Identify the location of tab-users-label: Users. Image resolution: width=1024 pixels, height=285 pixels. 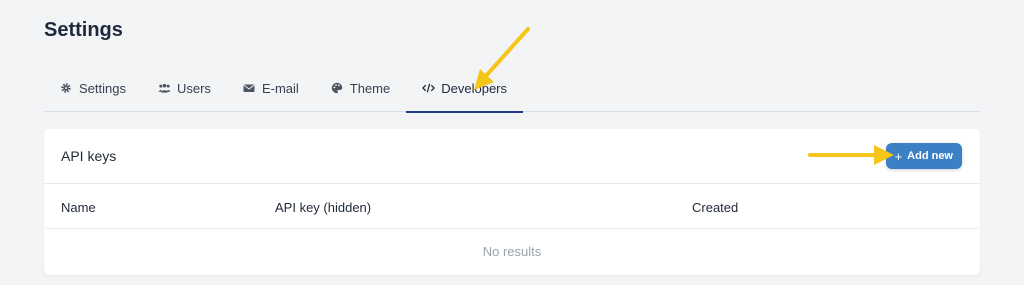
(193, 88).